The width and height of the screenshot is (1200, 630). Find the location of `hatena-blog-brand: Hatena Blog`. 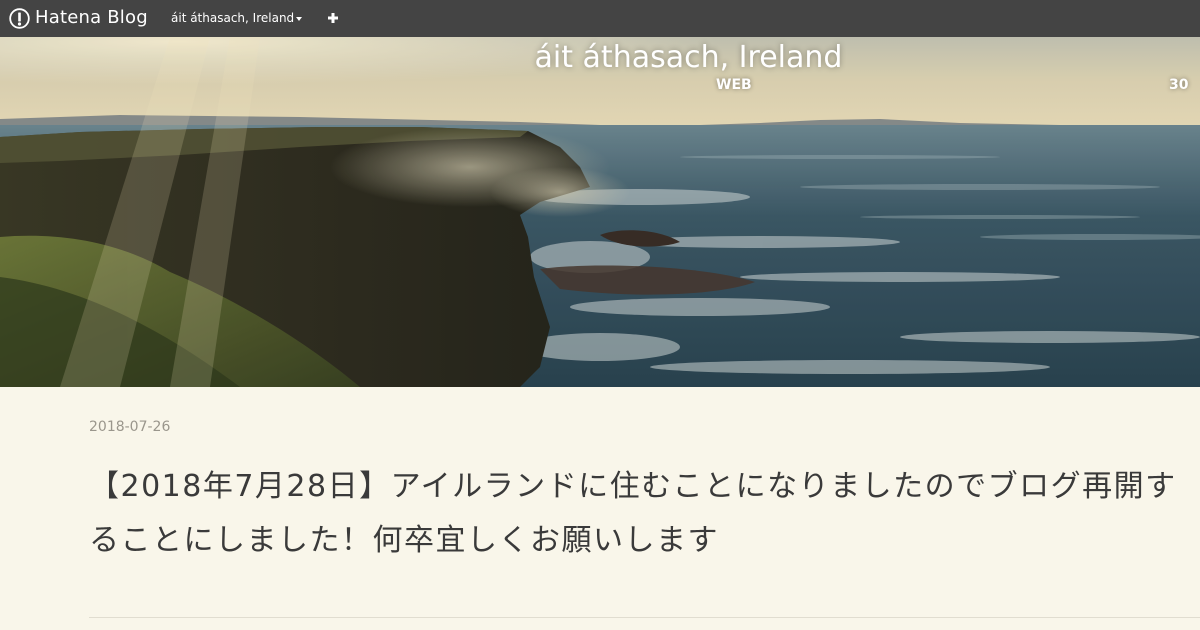

hatena-blog-brand: Hatena Blog is located at coordinates (78, 18).